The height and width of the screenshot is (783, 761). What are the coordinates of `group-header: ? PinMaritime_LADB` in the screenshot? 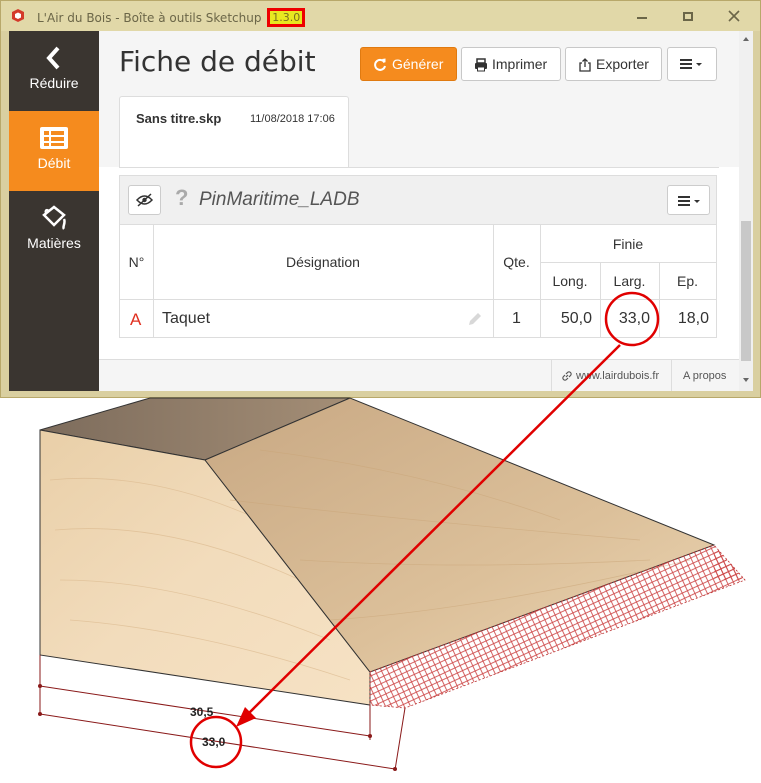 It's located at (418, 200).